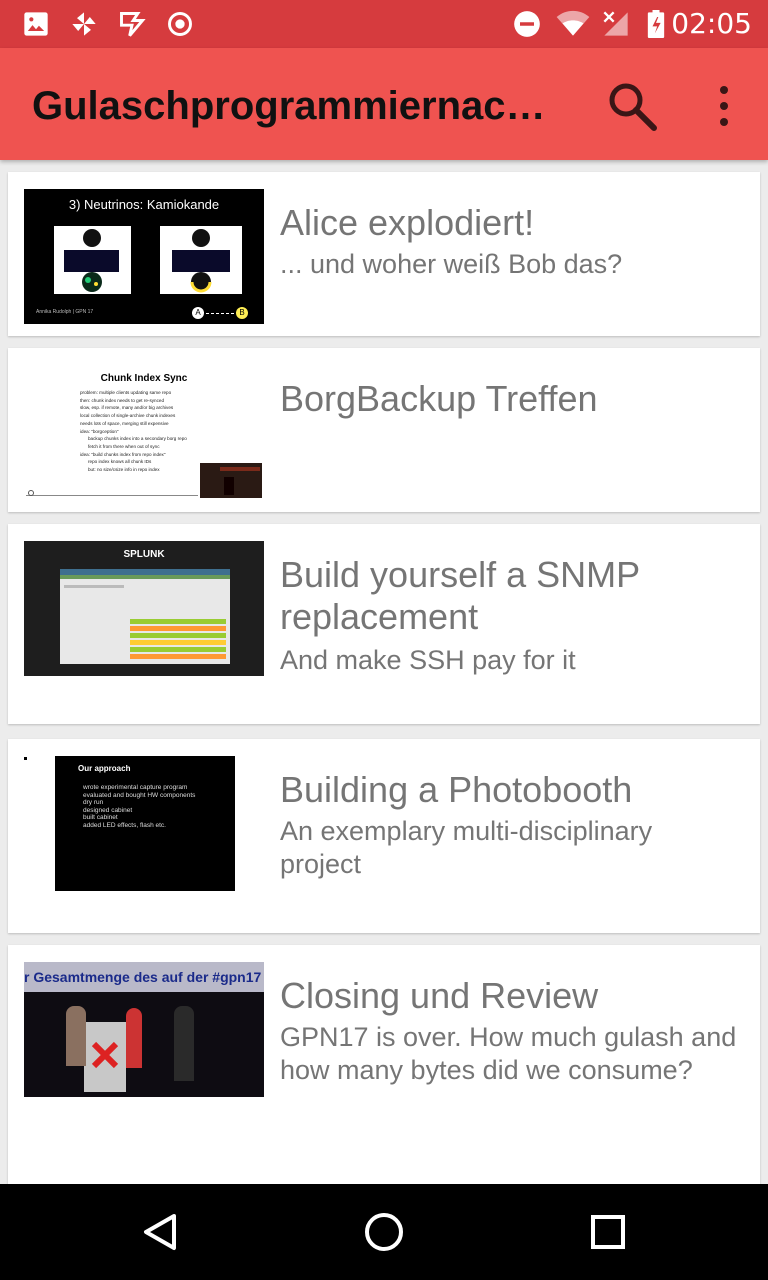  Describe the element at coordinates (439, 995) in the screenshot. I see `talk-title: Closing und Review` at that location.